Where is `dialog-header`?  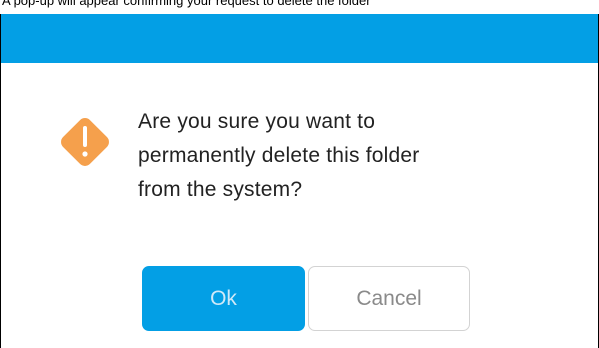
dialog-header is located at coordinates (299, 38).